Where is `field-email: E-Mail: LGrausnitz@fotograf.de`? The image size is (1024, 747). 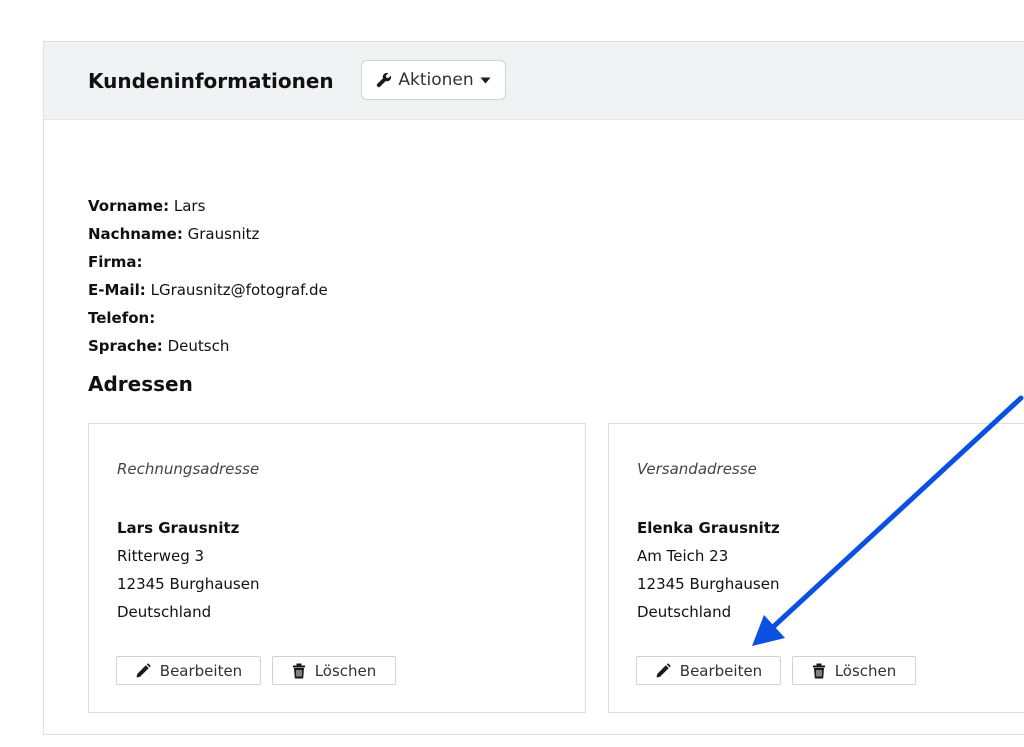 field-email: E-Mail: LGrausnitz@fotograf.de is located at coordinates (208, 293).